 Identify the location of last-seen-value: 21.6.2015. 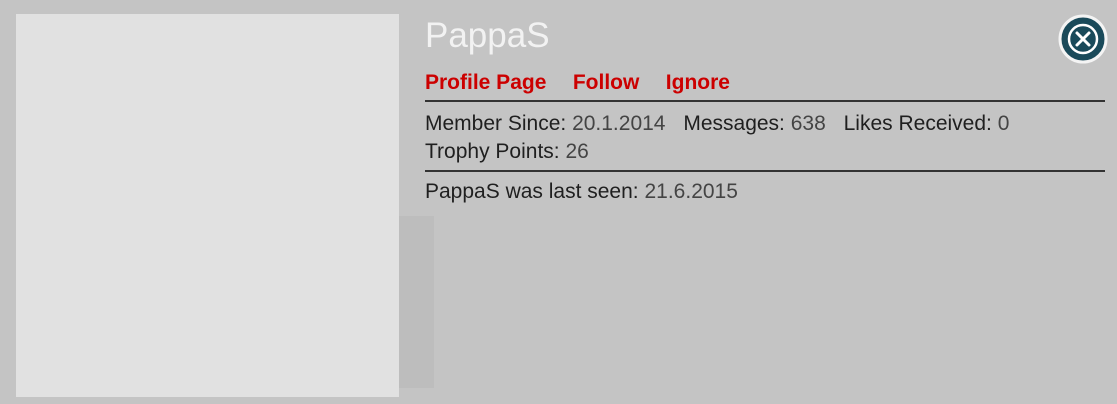
(691, 191).